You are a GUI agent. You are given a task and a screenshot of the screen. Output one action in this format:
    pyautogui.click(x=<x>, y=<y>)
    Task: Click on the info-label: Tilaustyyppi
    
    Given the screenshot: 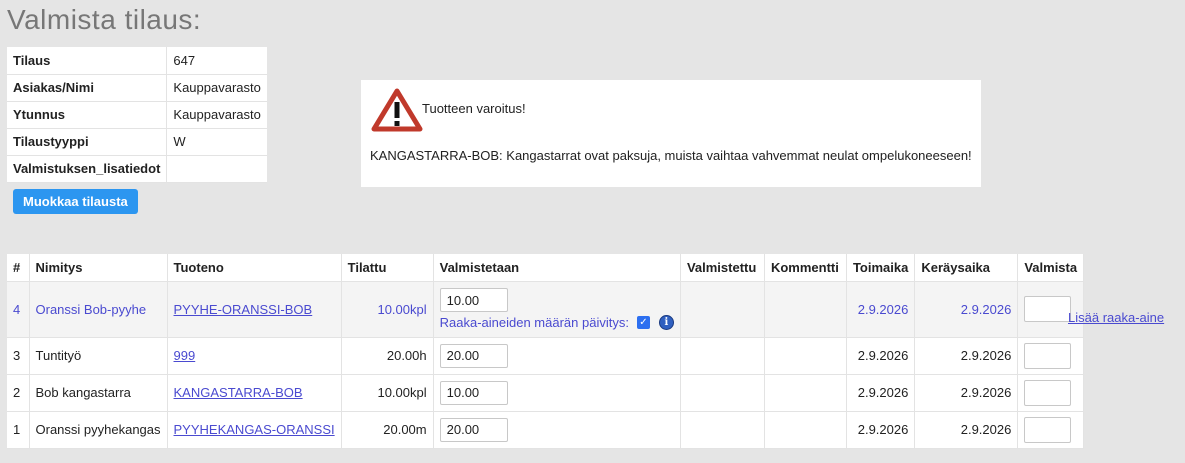 What is the action you would take?
    pyautogui.click(x=87, y=142)
    